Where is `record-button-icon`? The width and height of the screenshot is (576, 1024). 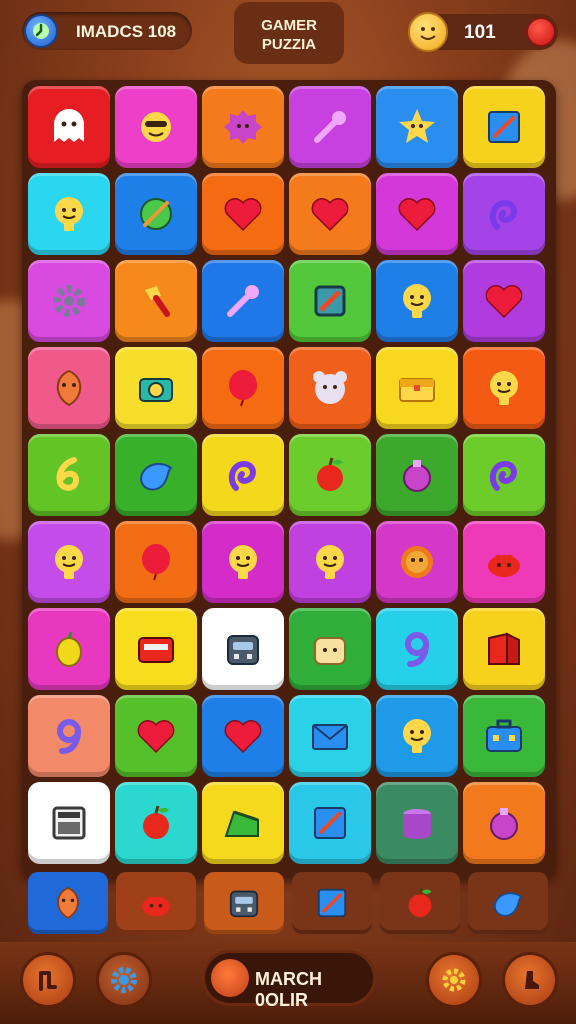
record-button-icon is located at coordinates (541, 32).